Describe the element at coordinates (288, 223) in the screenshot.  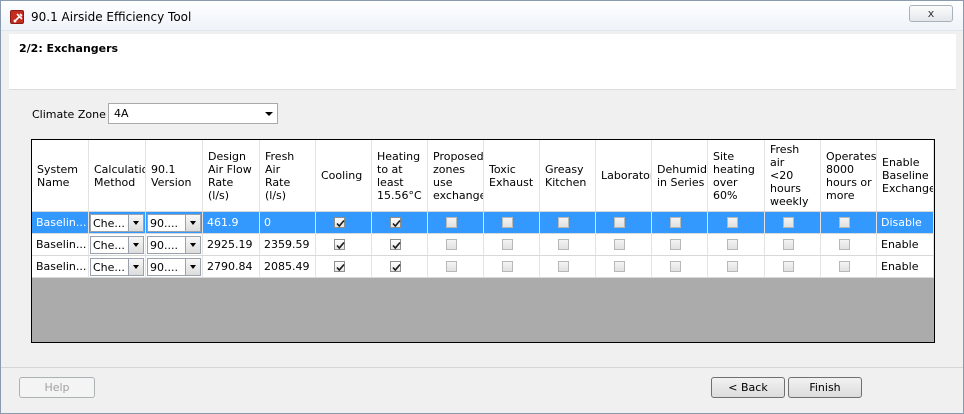
I see `cell-fresh-air-rate: 0` at that location.